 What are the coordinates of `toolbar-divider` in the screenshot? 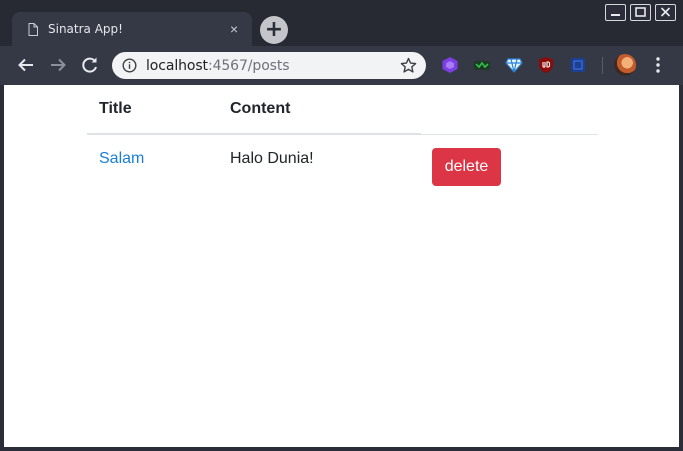 It's located at (602, 65).